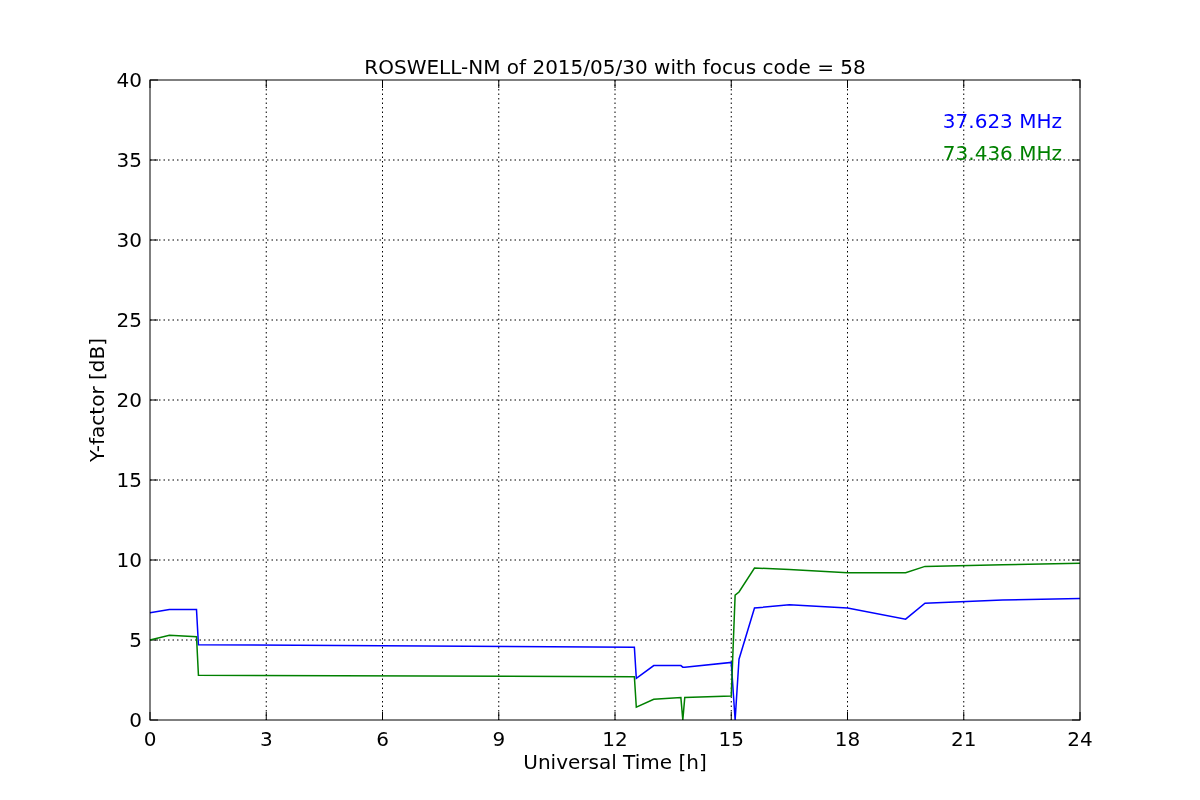 This screenshot has width=1200, height=800. I want to click on x-tick-label: 3, so click(266, 739).